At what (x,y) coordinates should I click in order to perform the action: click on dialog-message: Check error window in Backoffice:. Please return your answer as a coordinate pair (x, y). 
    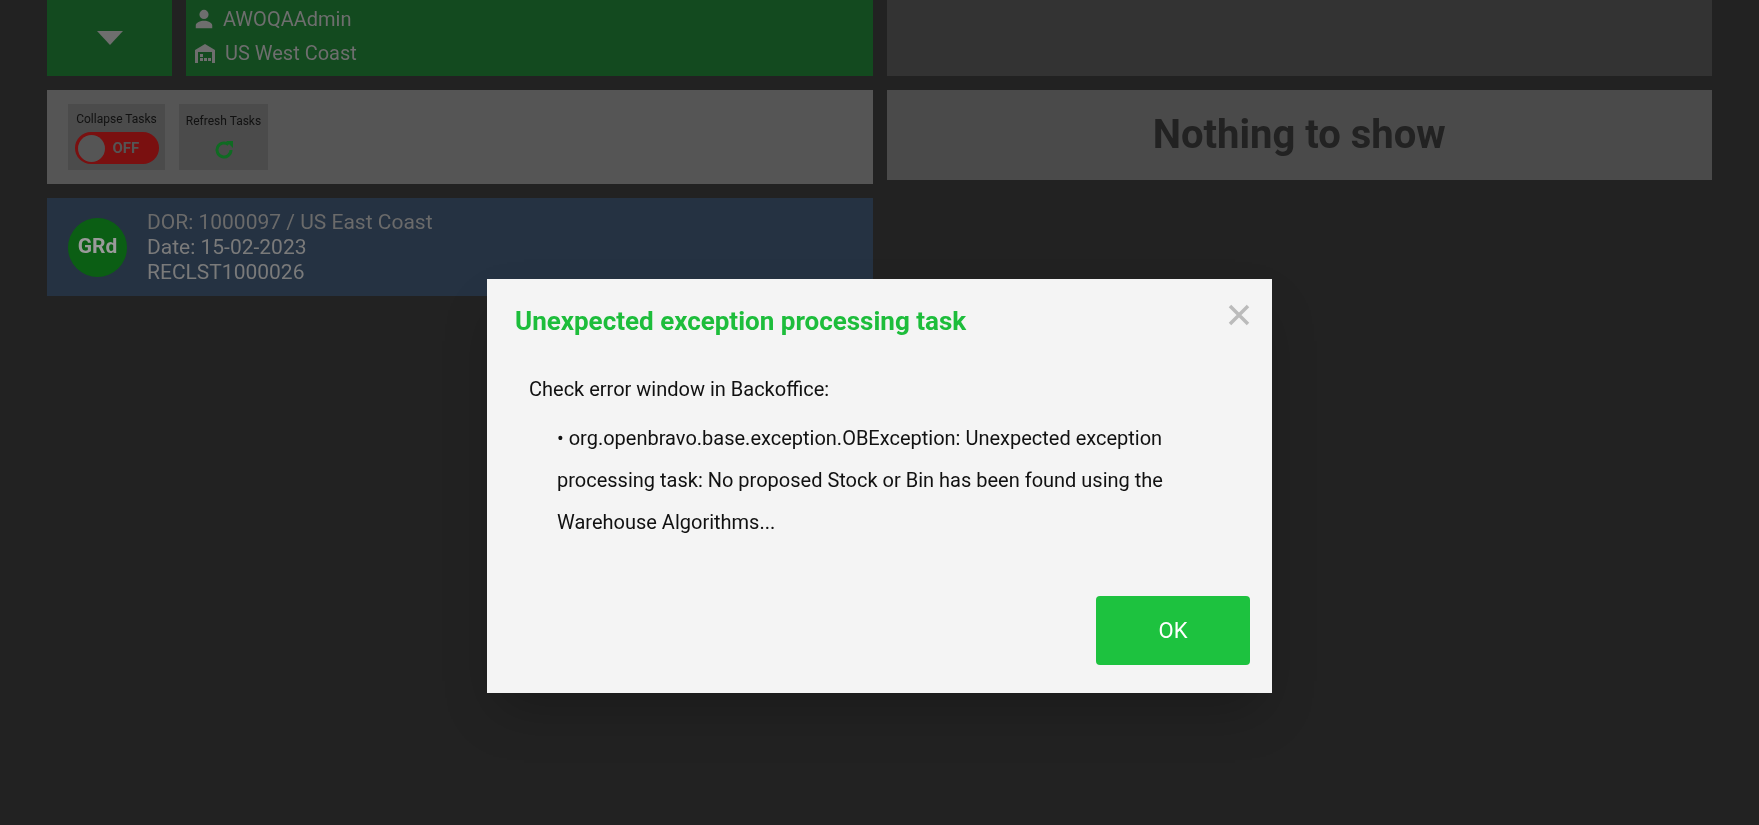
    Looking at the image, I should click on (680, 389).